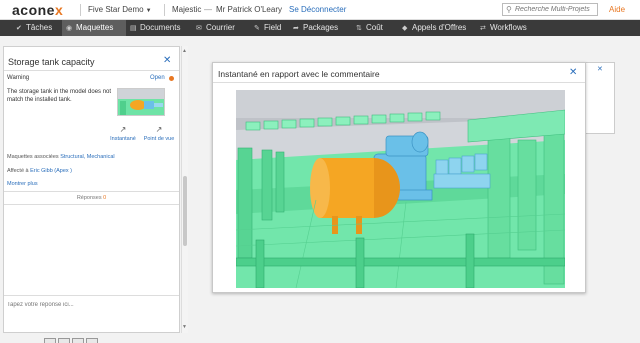  Describe the element at coordinates (148, 11) in the screenshot. I see `chevron-down-icon: ▼` at that location.